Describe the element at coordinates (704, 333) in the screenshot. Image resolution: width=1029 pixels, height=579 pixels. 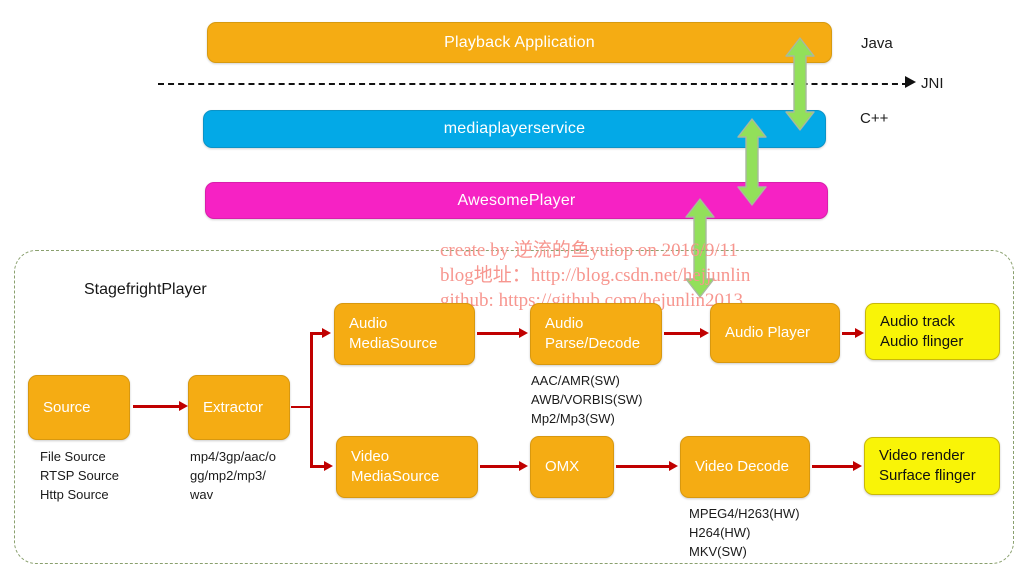
I see `connector-parsedecode-to-audioplayer-arrowhead-icon` at that location.